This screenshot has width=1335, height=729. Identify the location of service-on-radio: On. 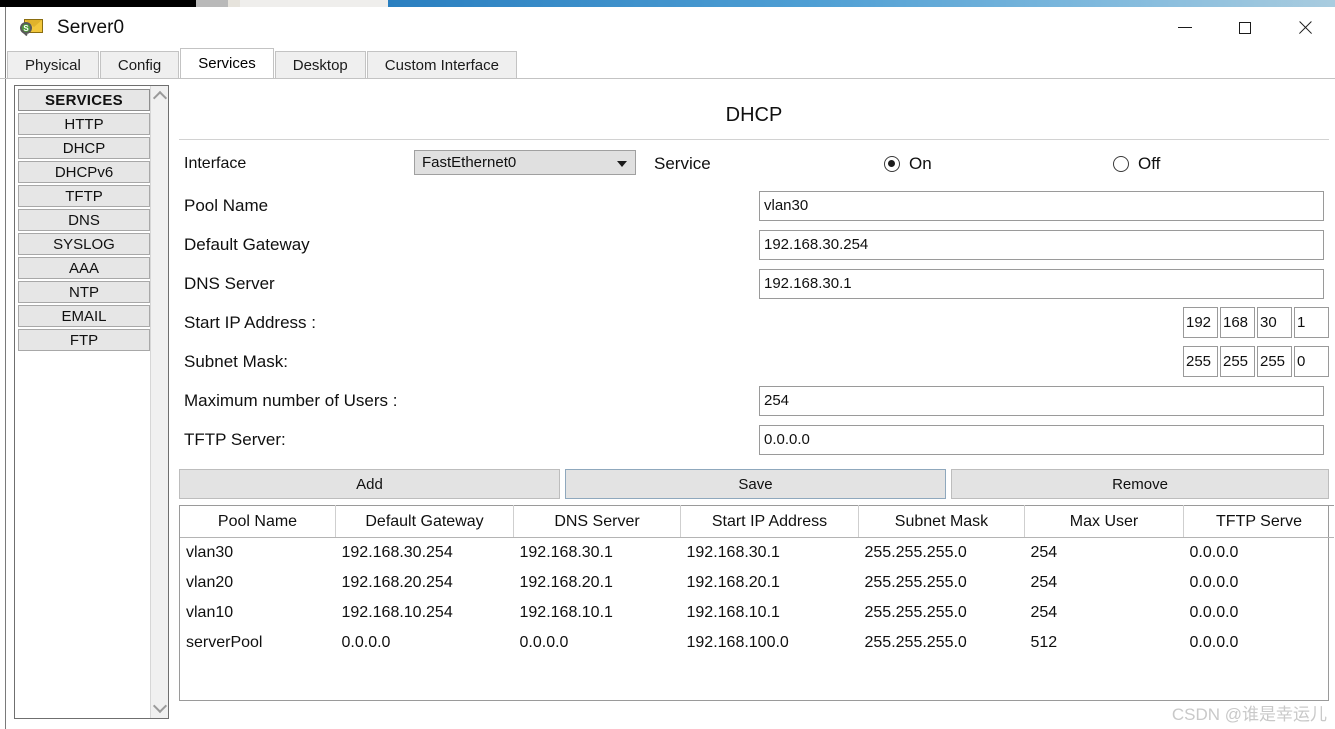
(908, 164).